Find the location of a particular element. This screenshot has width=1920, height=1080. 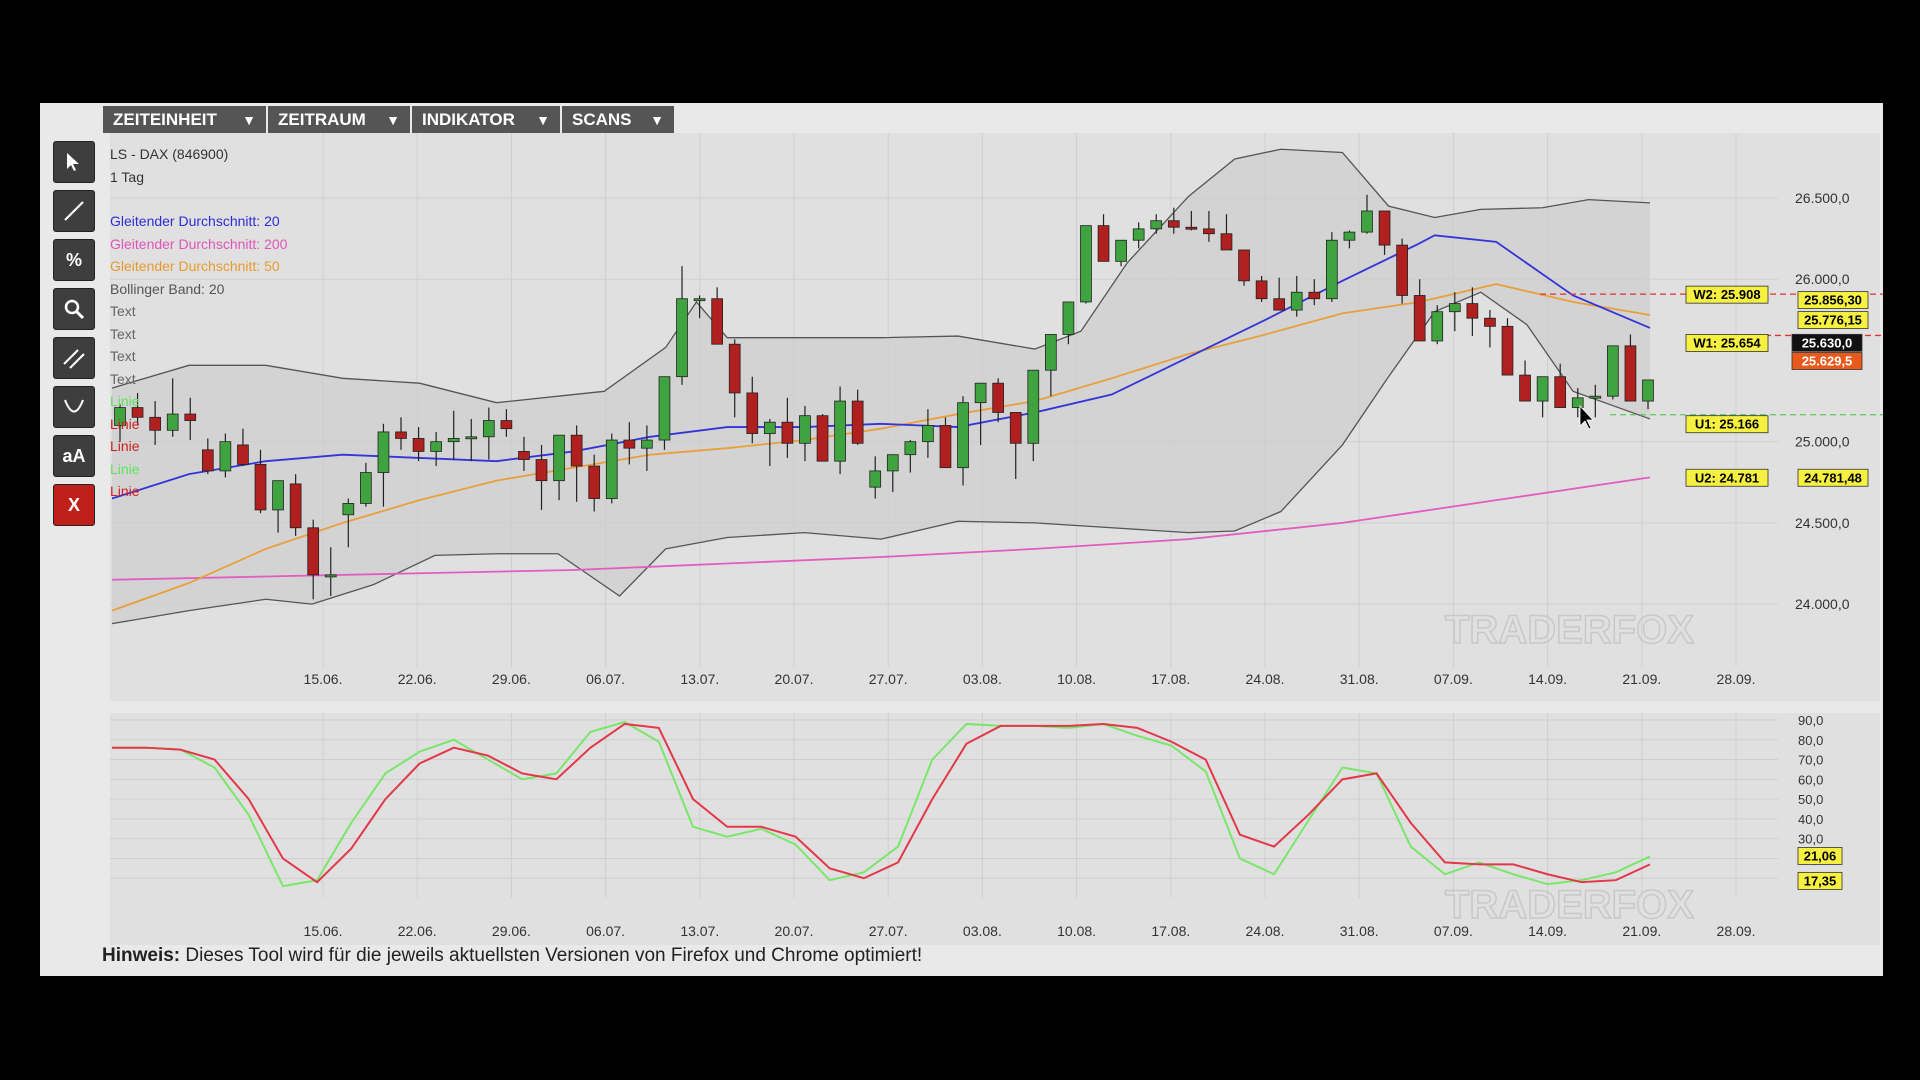

x-tick-label: 29.06. is located at coordinates (511, 679).